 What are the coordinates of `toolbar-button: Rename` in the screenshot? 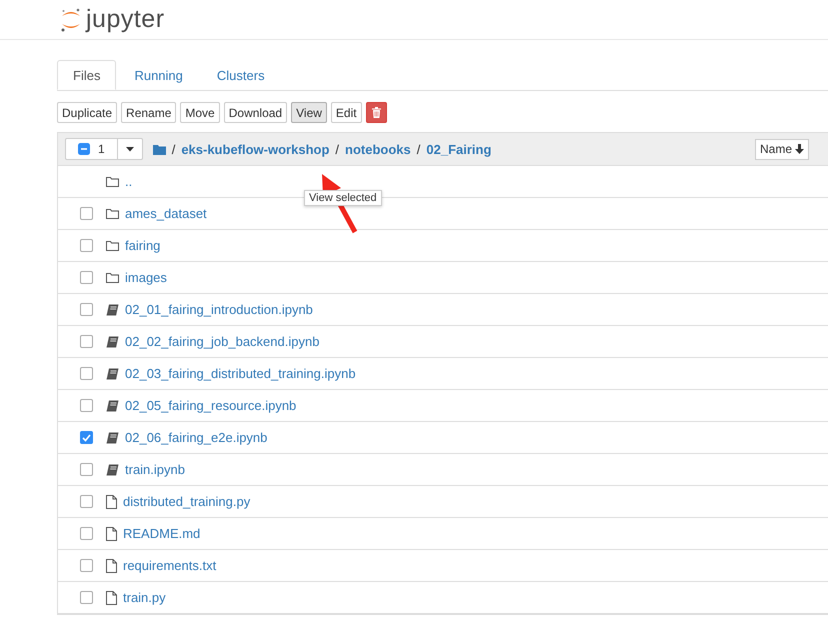 It's located at (148, 112).